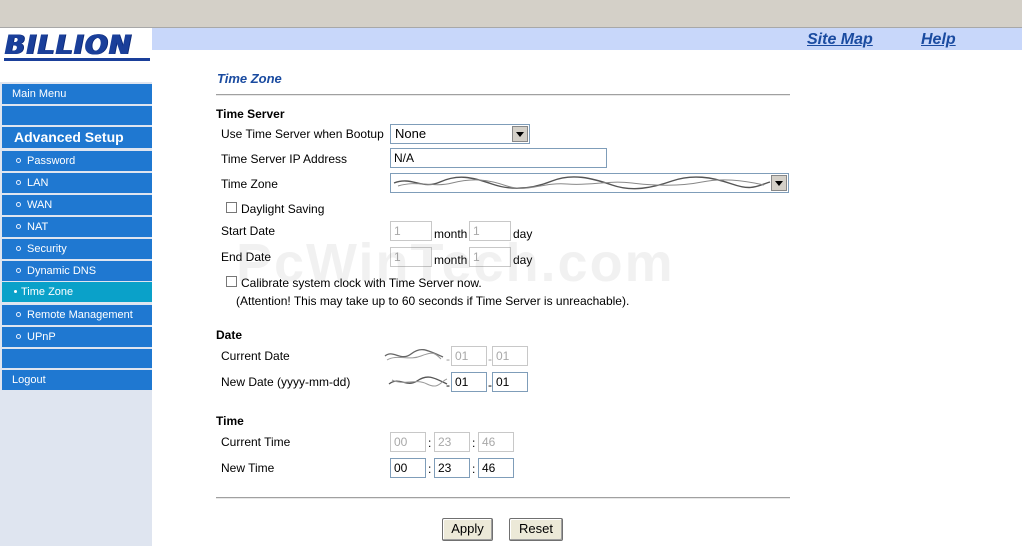 This screenshot has width=1022, height=546. Describe the element at coordinates (536, 529) in the screenshot. I see `reset-button: Reset` at that location.